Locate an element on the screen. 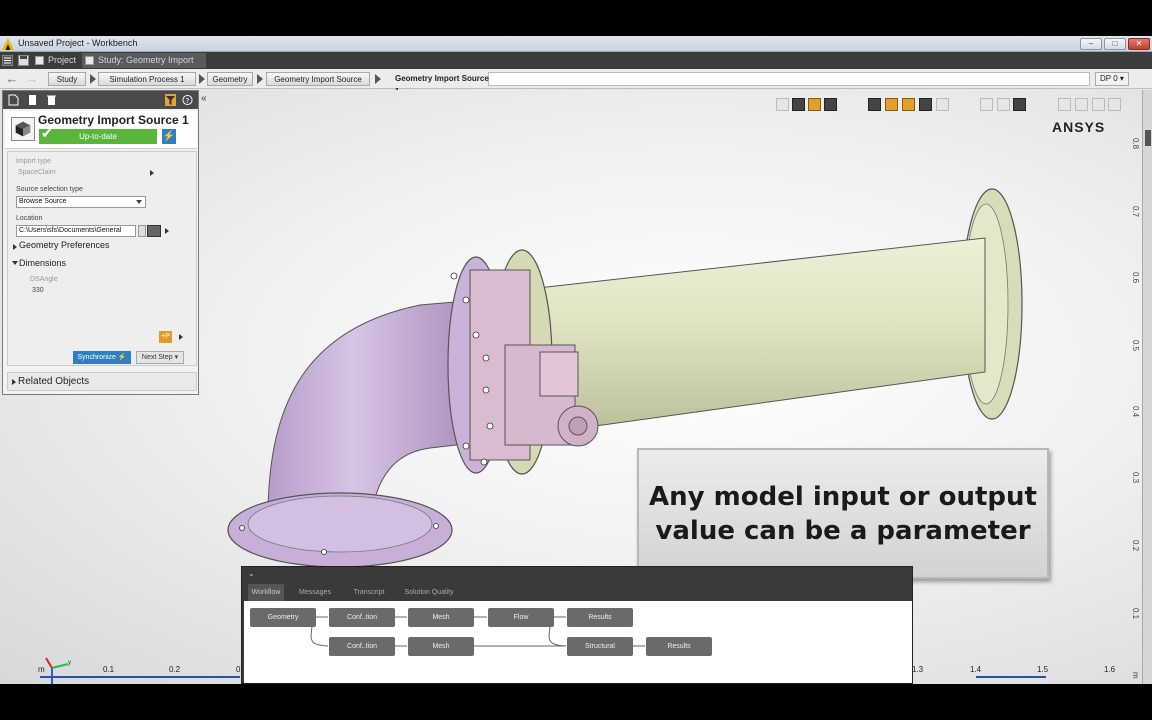 Image resolution: width=1152 pixels, height=720 pixels. tab-project: Project is located at coordinates (55, 60).